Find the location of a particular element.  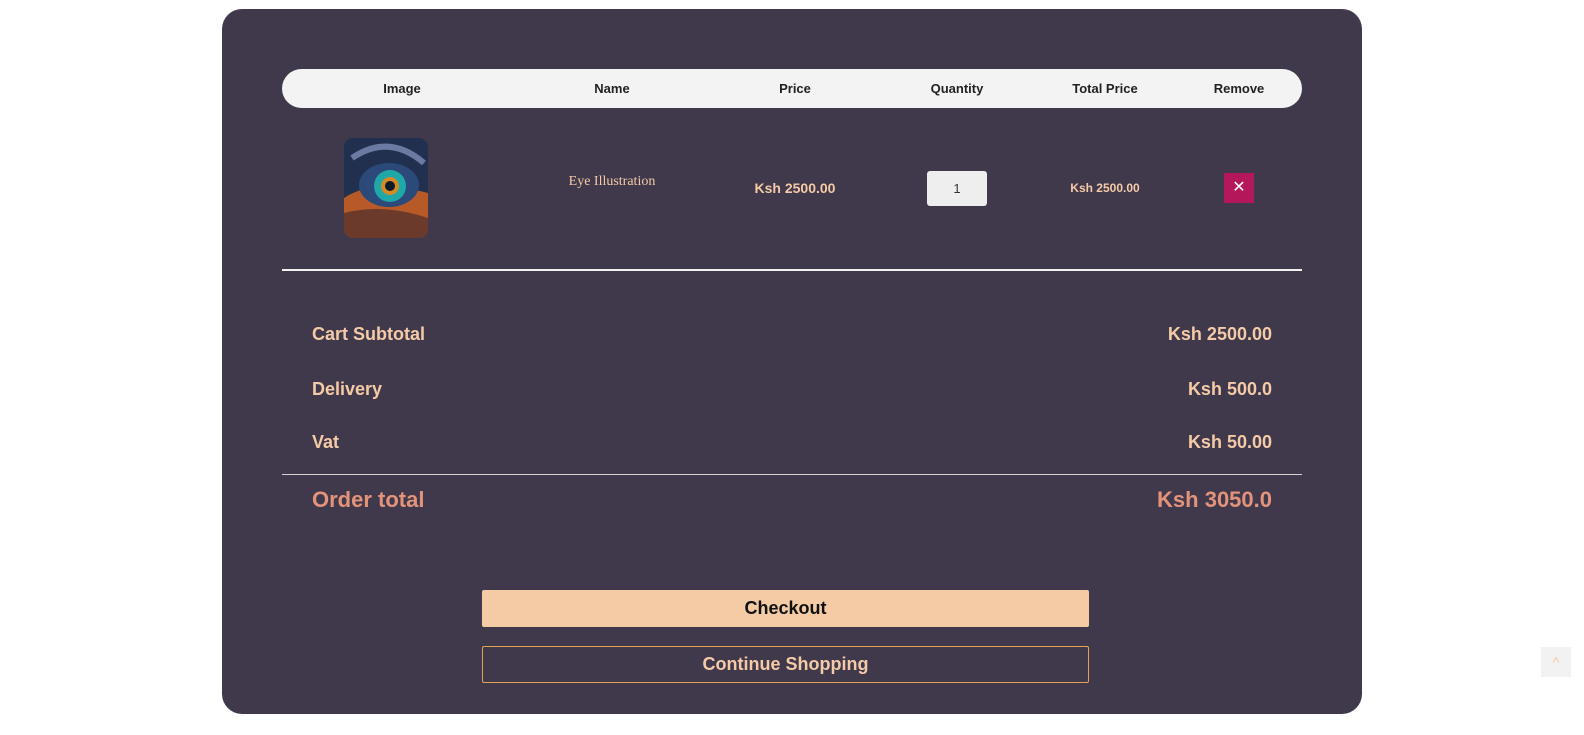

header-price: Price is located at coordinates (795, 88).